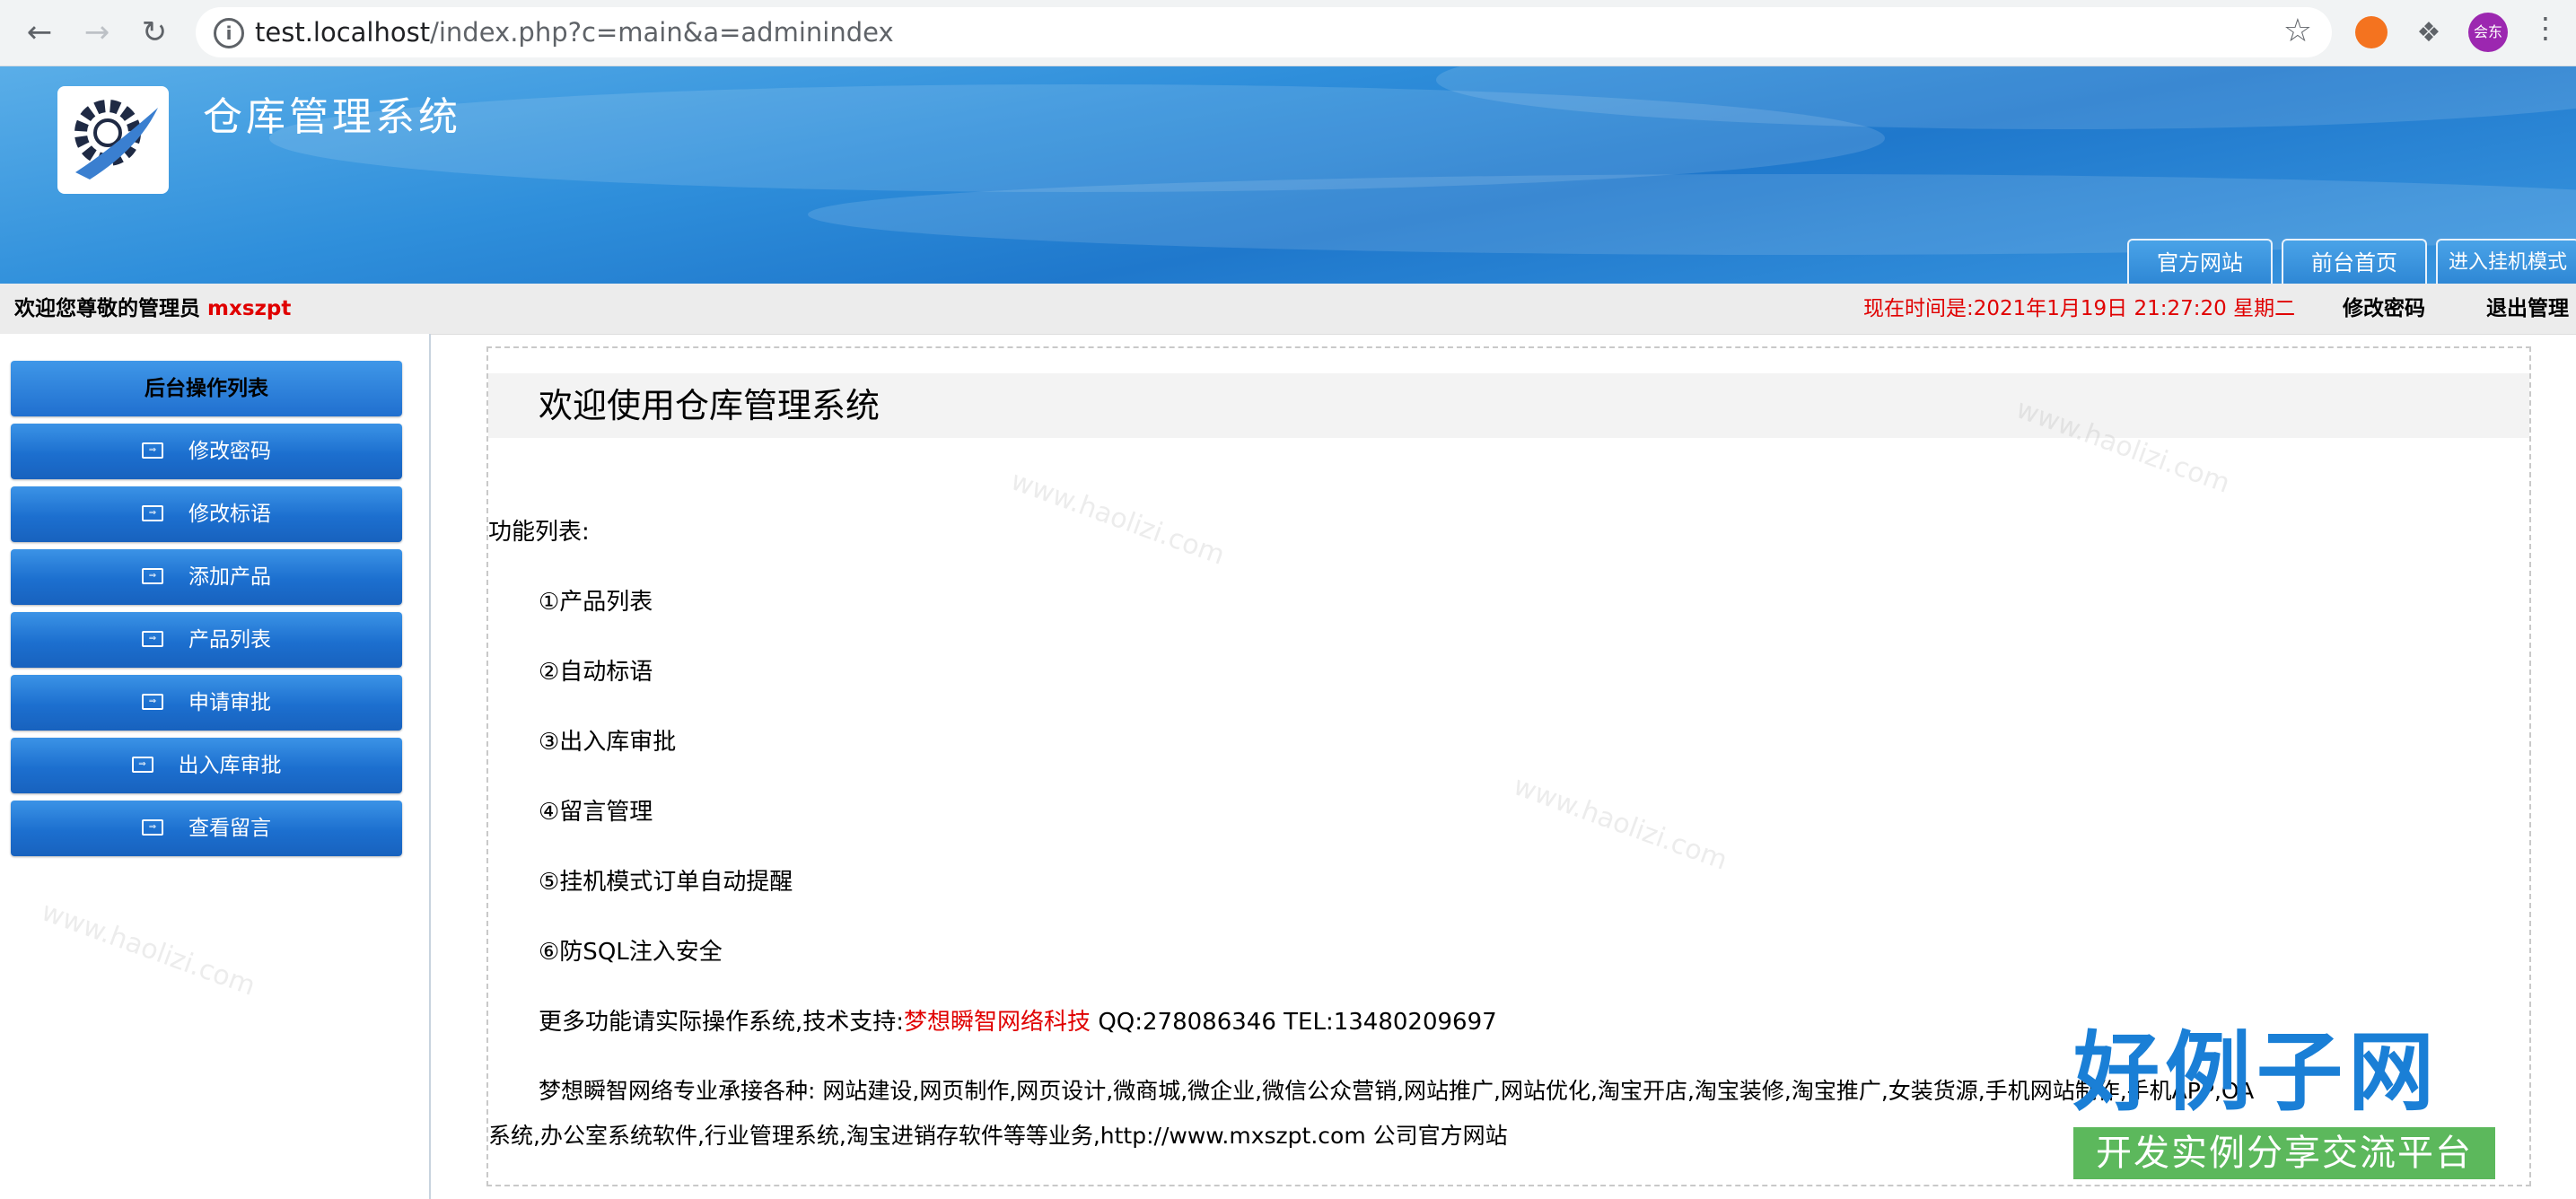 Image resolution: width=2576 pixels, height=1199 pixels. Describe the element at coordinates (2488, 32) in the screenshot. I see `profile-avatar: 会东` at that location.